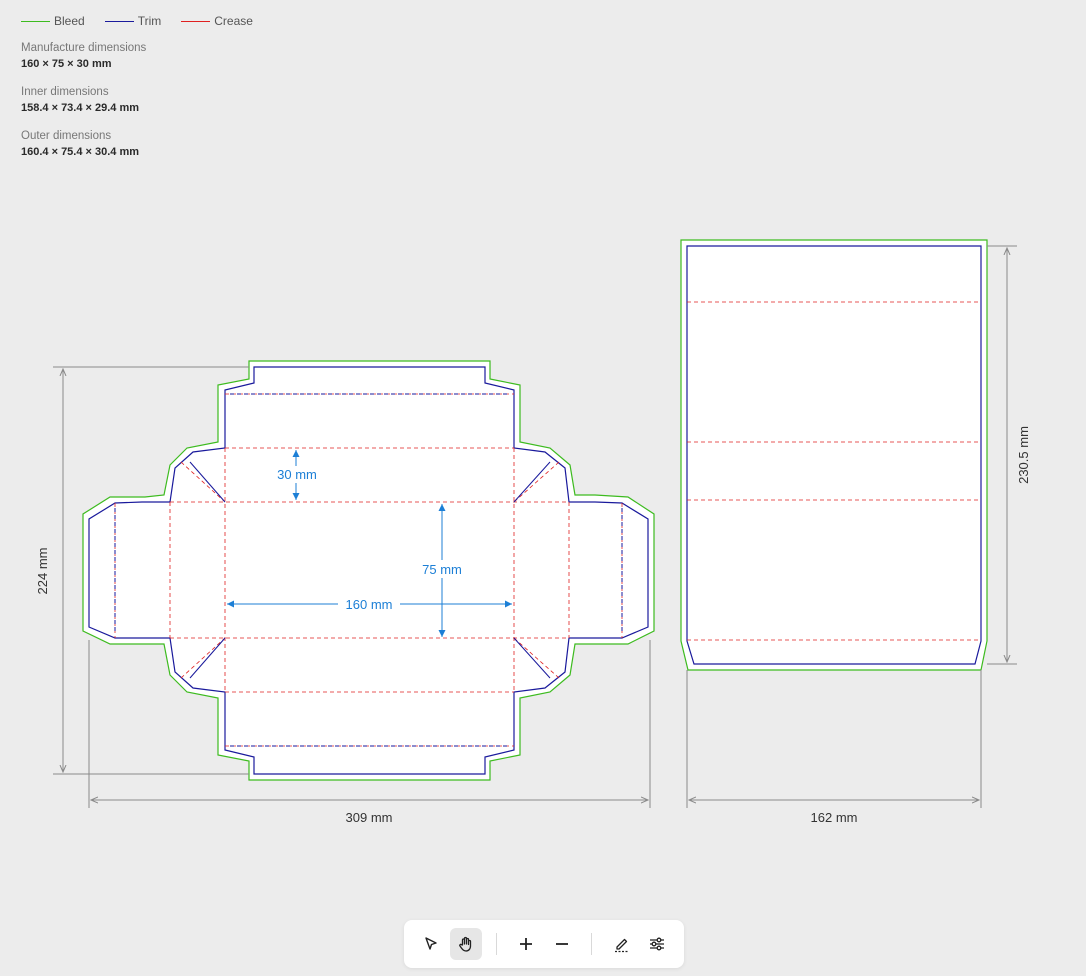 Image resolution: width=1086 pixels, height=976 pixels. Describe the element at coordinates (1023, 455) in the screenshot. I see `sleeve-height-label: 230.5 mm` at that location.